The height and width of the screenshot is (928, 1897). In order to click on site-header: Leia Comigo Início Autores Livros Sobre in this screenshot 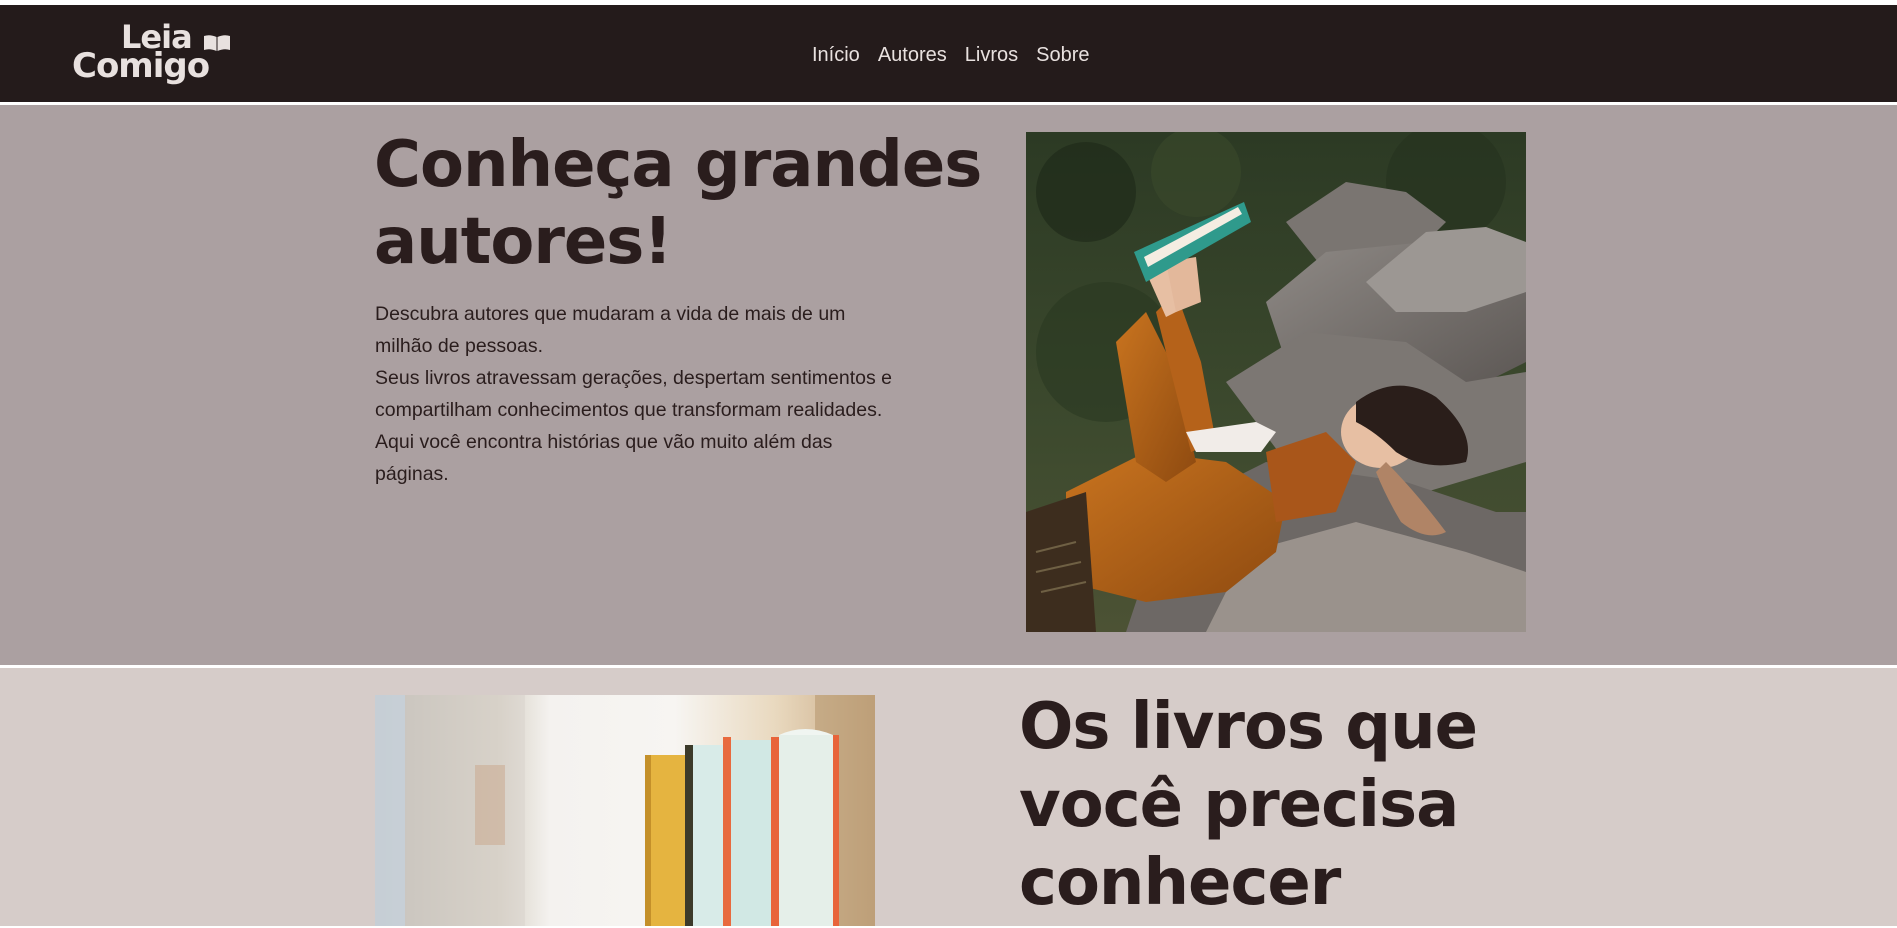, I will do `click(948, 53)`.